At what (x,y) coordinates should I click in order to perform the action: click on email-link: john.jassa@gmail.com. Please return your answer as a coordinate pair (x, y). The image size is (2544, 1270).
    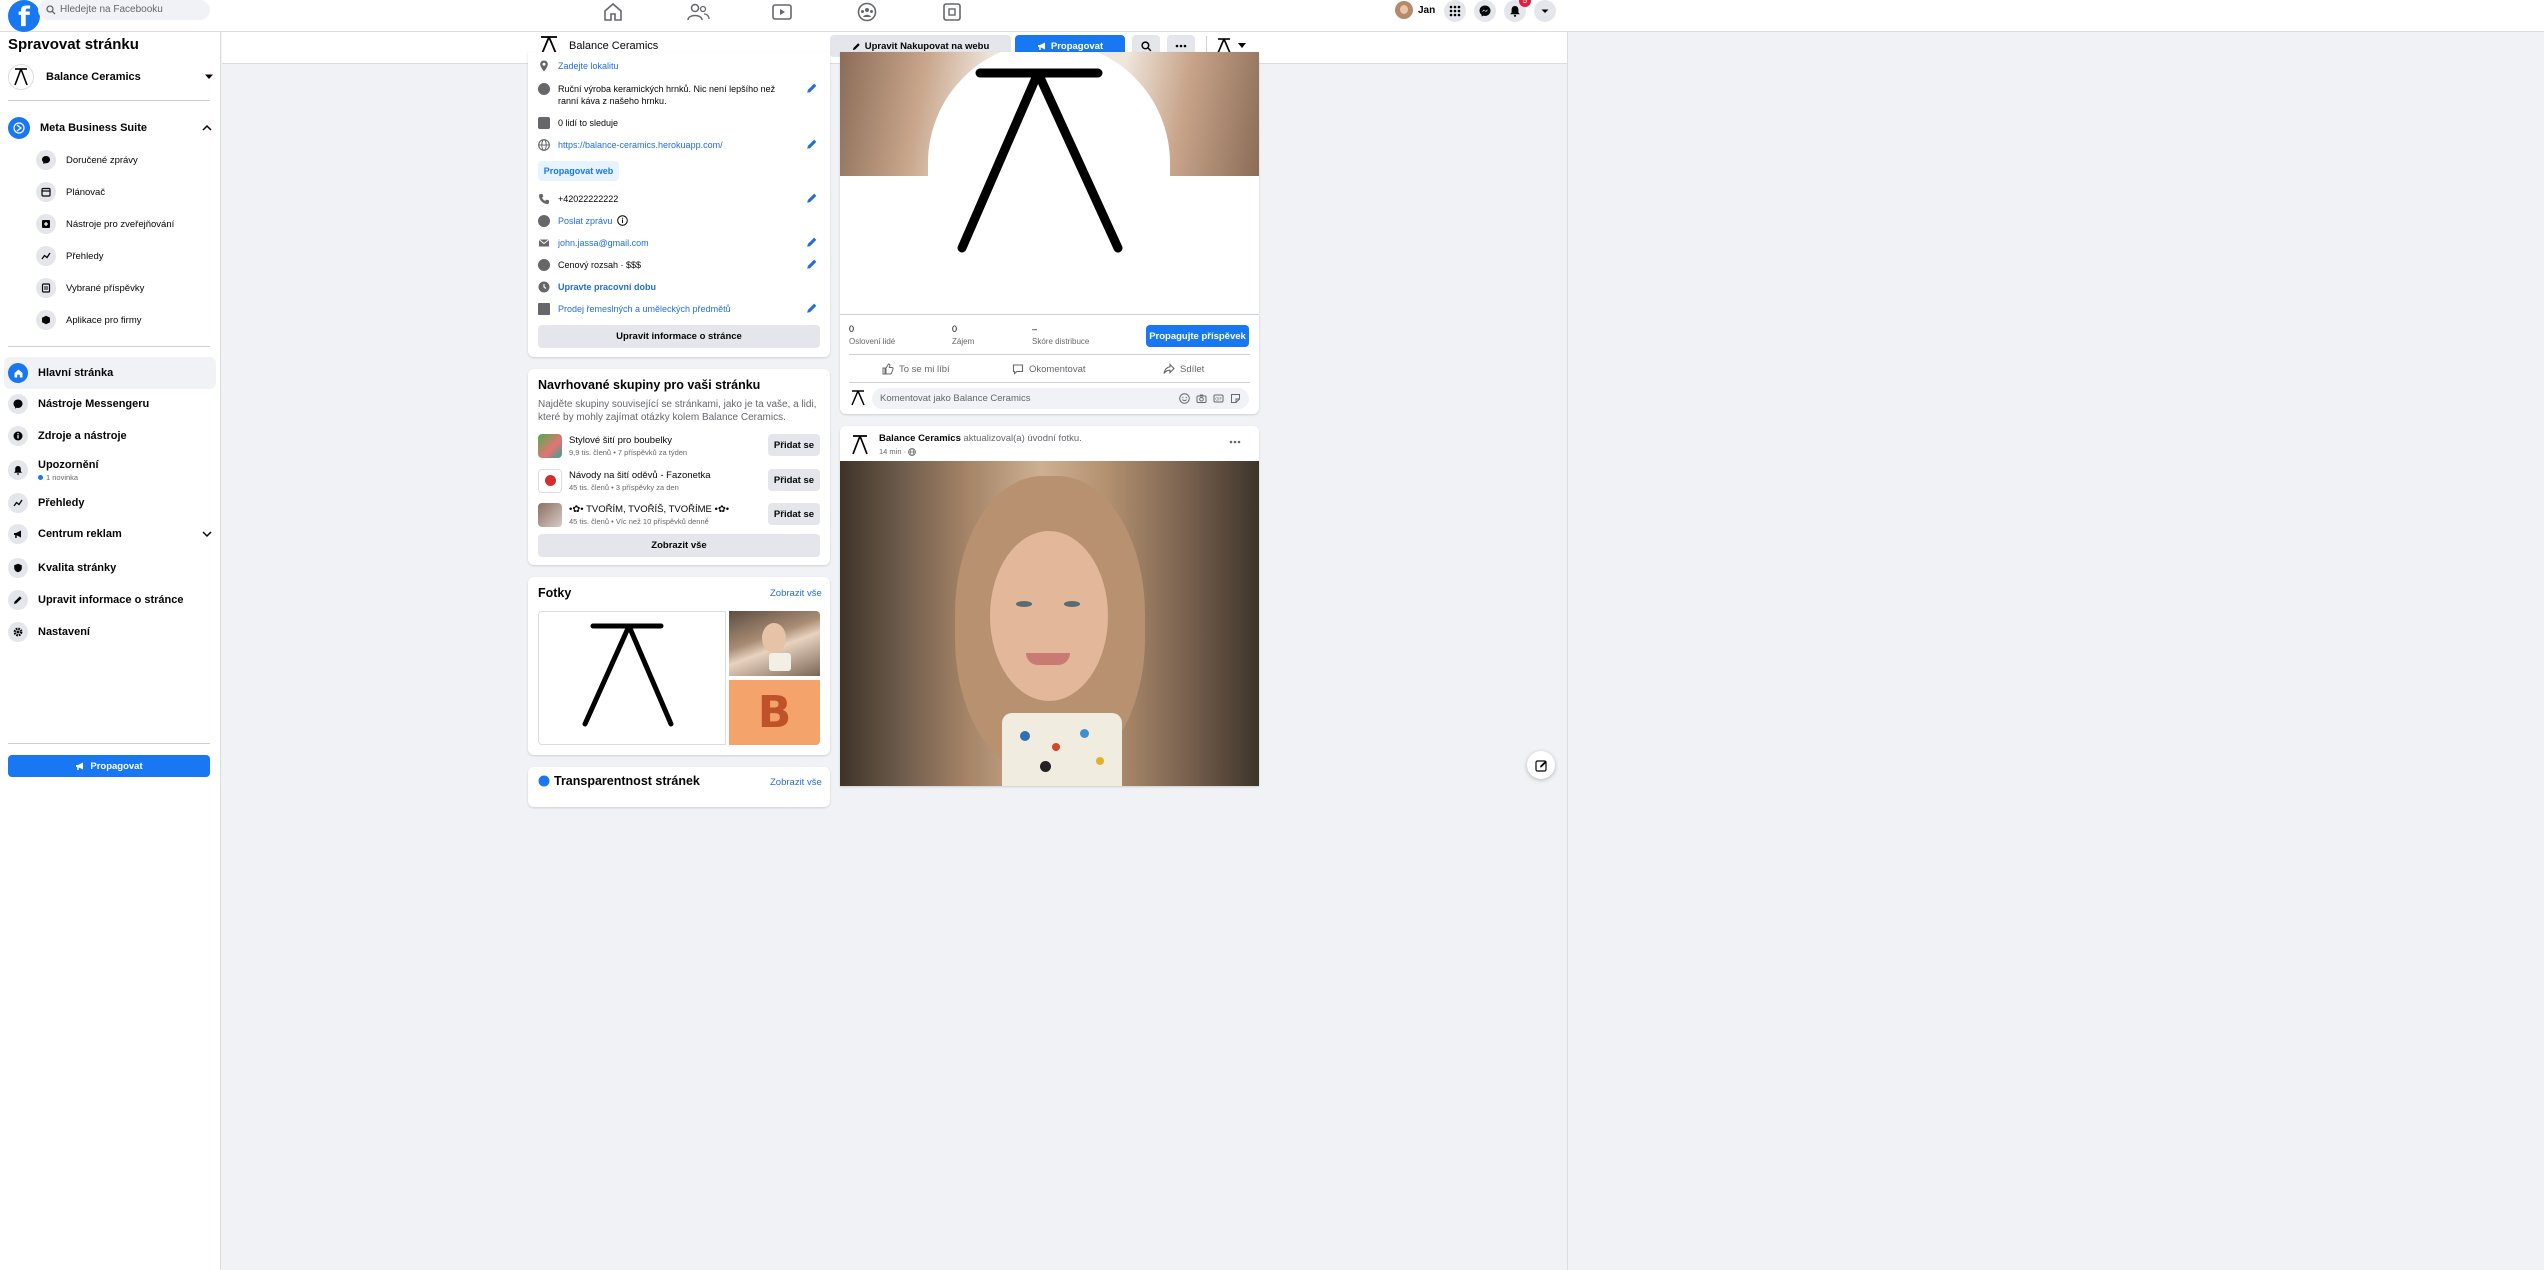
    Looking at the image, I should click on (603, 243).